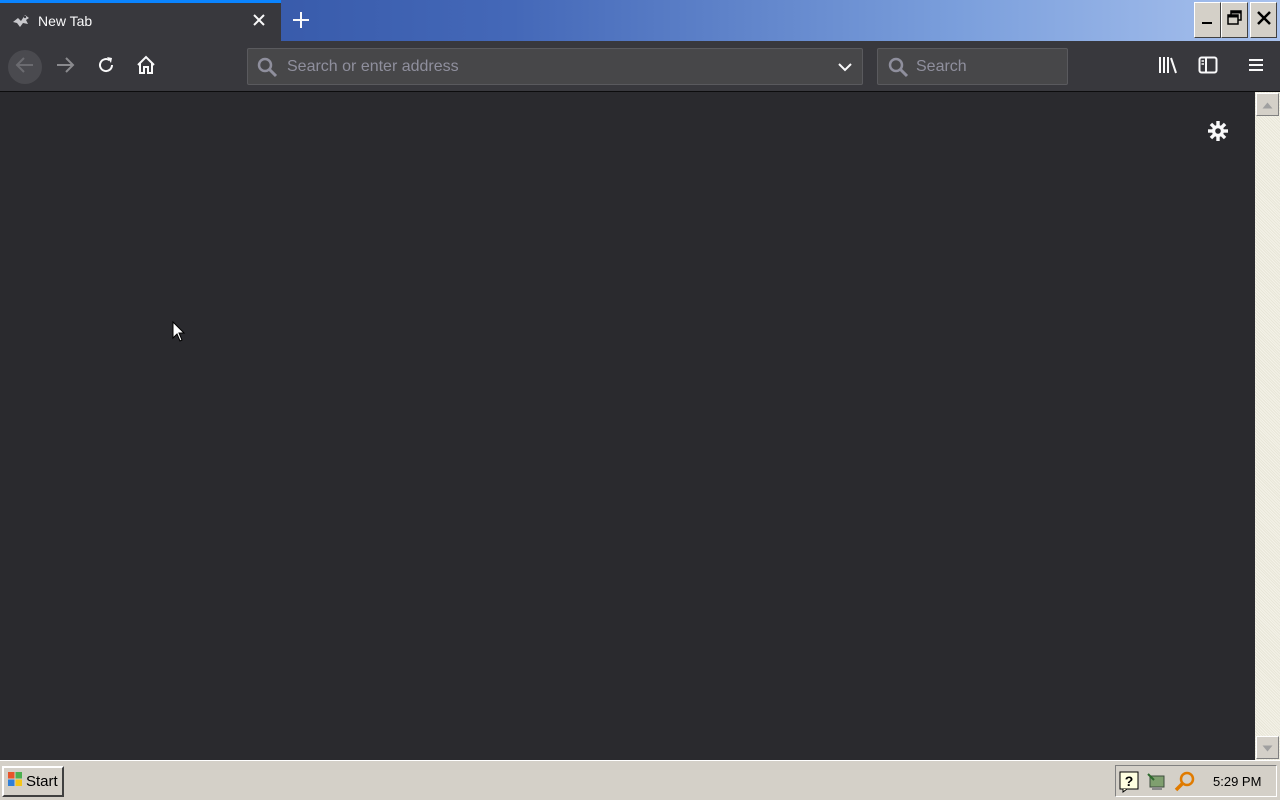 The image size is (1280, 800). Describe the element at coordinates (179, 334) in the screenshot. I see `mouse-cursor-icon` at that location.